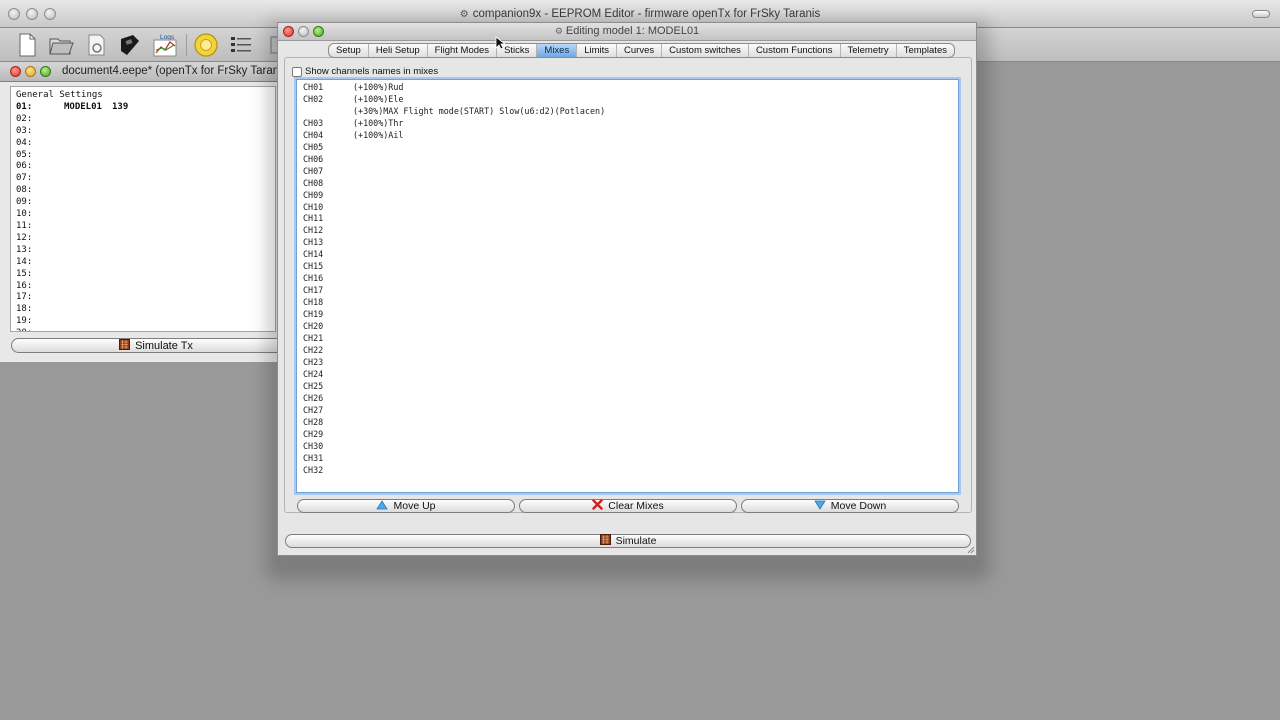 This screenshot has height=720, width=1280. Describe the element at coordinates (406, 506) in the screenshot. I see `move-up-button: Move Up` at that location.